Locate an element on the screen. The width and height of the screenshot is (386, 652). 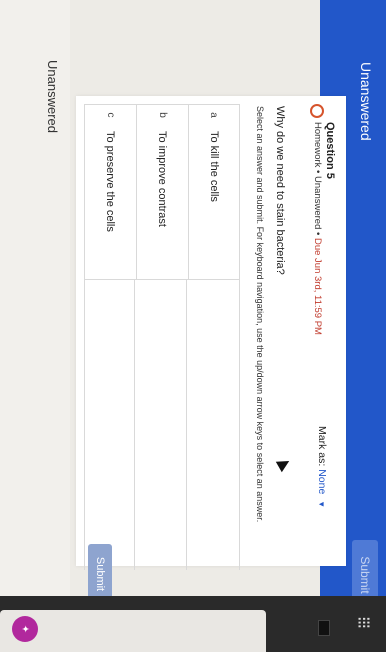
chevron-down-icon: ▼ is located at coordinates (321, 504).